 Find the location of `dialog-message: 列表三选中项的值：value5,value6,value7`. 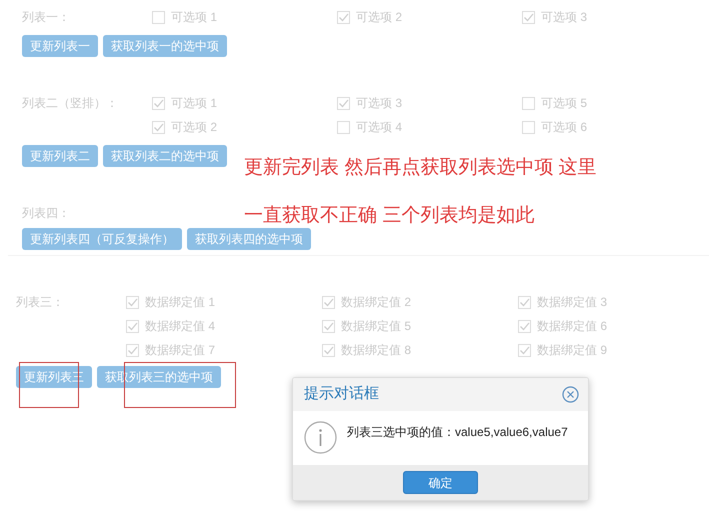

dialog-message: 列表三选中项的值：value5,value6,value7 is located at coordinates (457, 432).